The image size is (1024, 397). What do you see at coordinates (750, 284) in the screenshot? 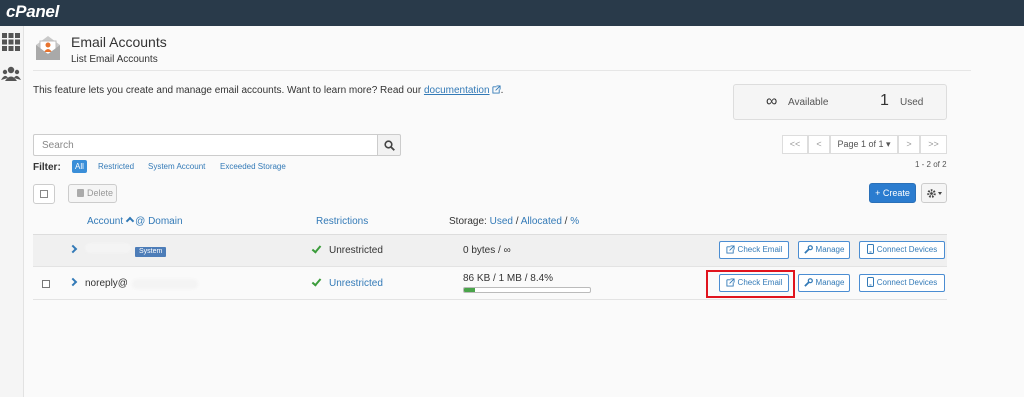
I see `highlight-box` at bounding box center [750, 284].